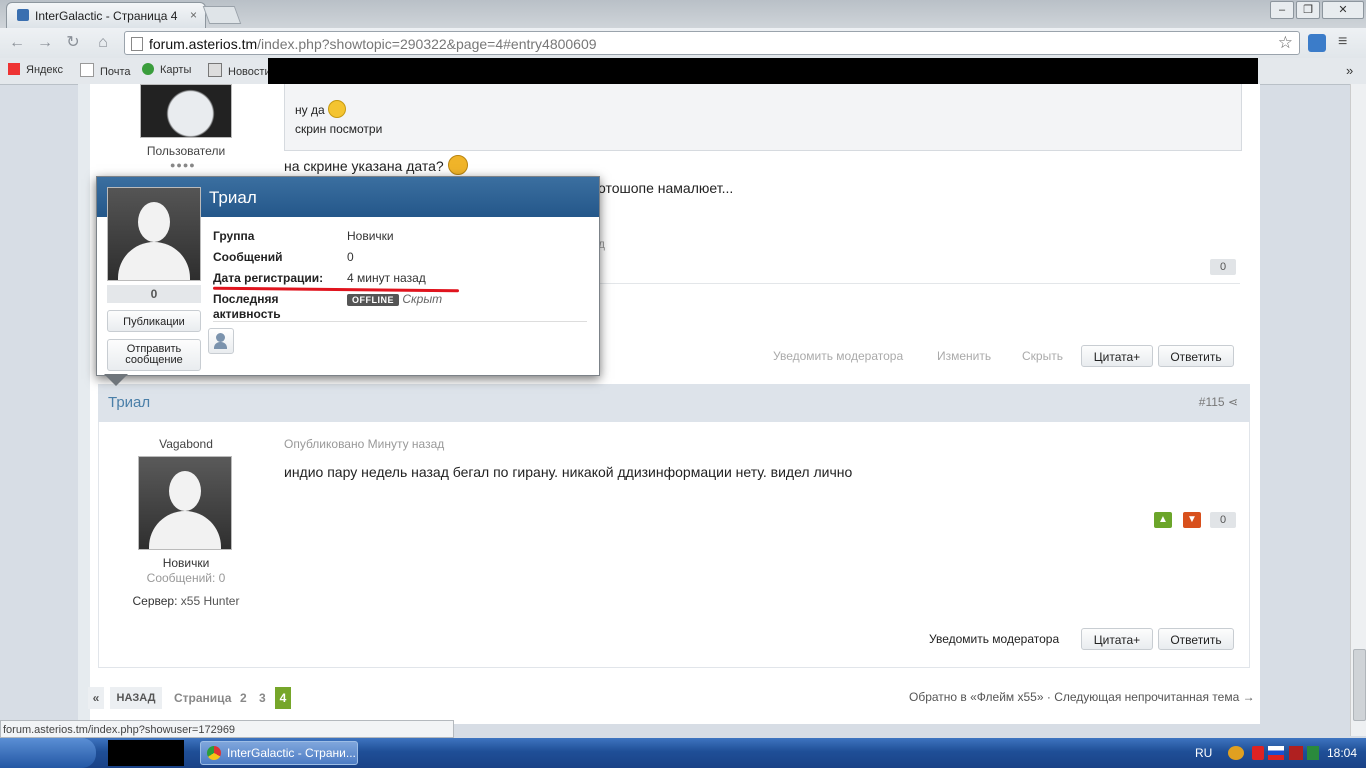 This screenshot has height=768, width=1366. What do you see at coordinates (215, 70) in the screenshot?
I see `news-icon` at bounding box center [215, 70].